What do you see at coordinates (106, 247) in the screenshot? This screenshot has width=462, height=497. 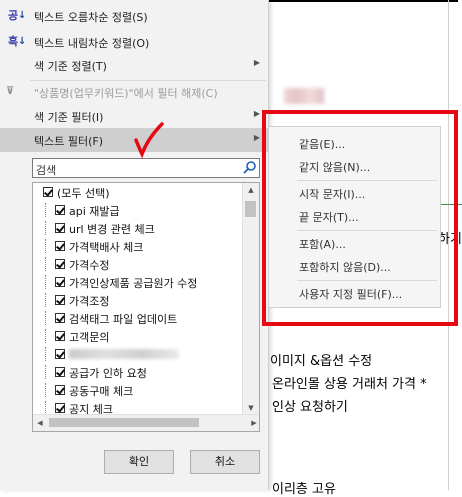 I see `list-item-label: 가격택배사 체크` at bounding box center [106, 247].